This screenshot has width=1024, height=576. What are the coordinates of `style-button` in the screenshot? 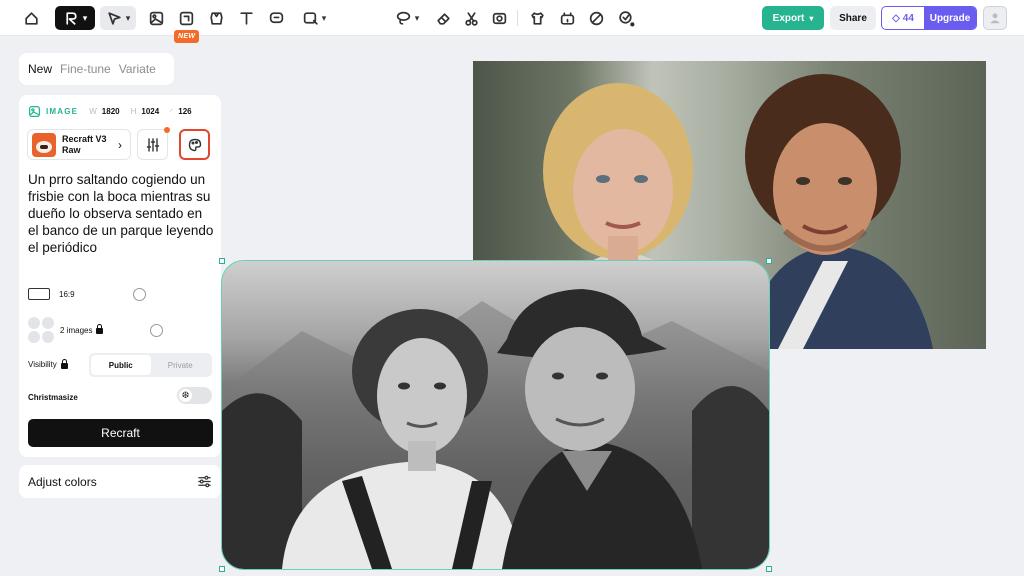 It's located at (194, 144).